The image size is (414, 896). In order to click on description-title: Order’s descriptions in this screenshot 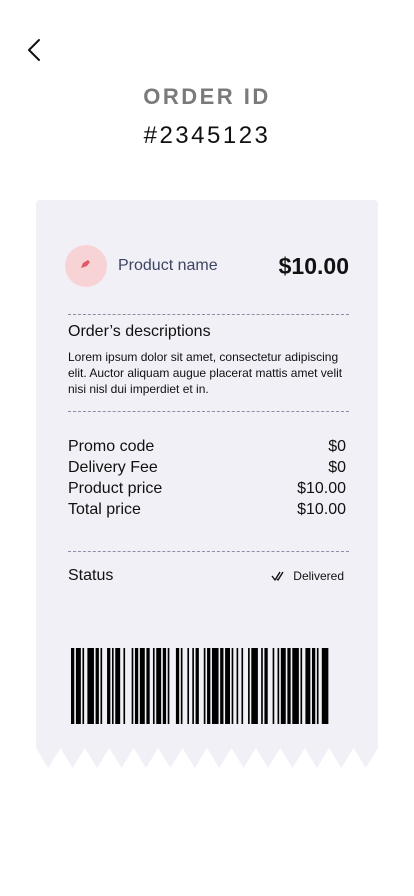, I will do `click(139, 331)`.